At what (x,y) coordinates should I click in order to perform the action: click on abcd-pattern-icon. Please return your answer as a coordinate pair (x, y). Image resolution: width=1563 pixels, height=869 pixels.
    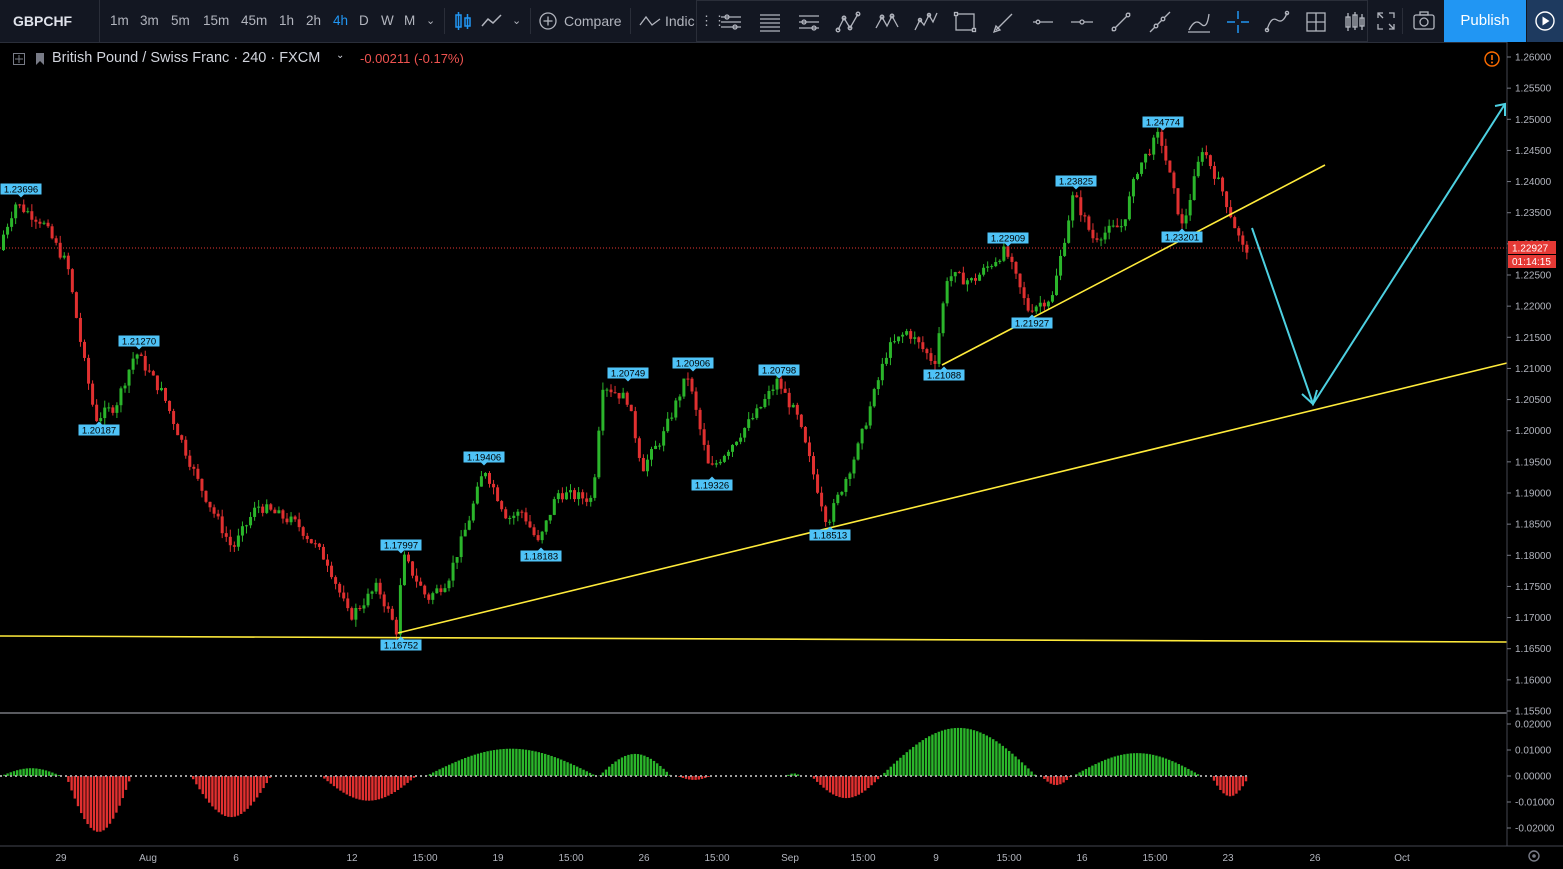
    Looking at the image, I should click on (848, 22).